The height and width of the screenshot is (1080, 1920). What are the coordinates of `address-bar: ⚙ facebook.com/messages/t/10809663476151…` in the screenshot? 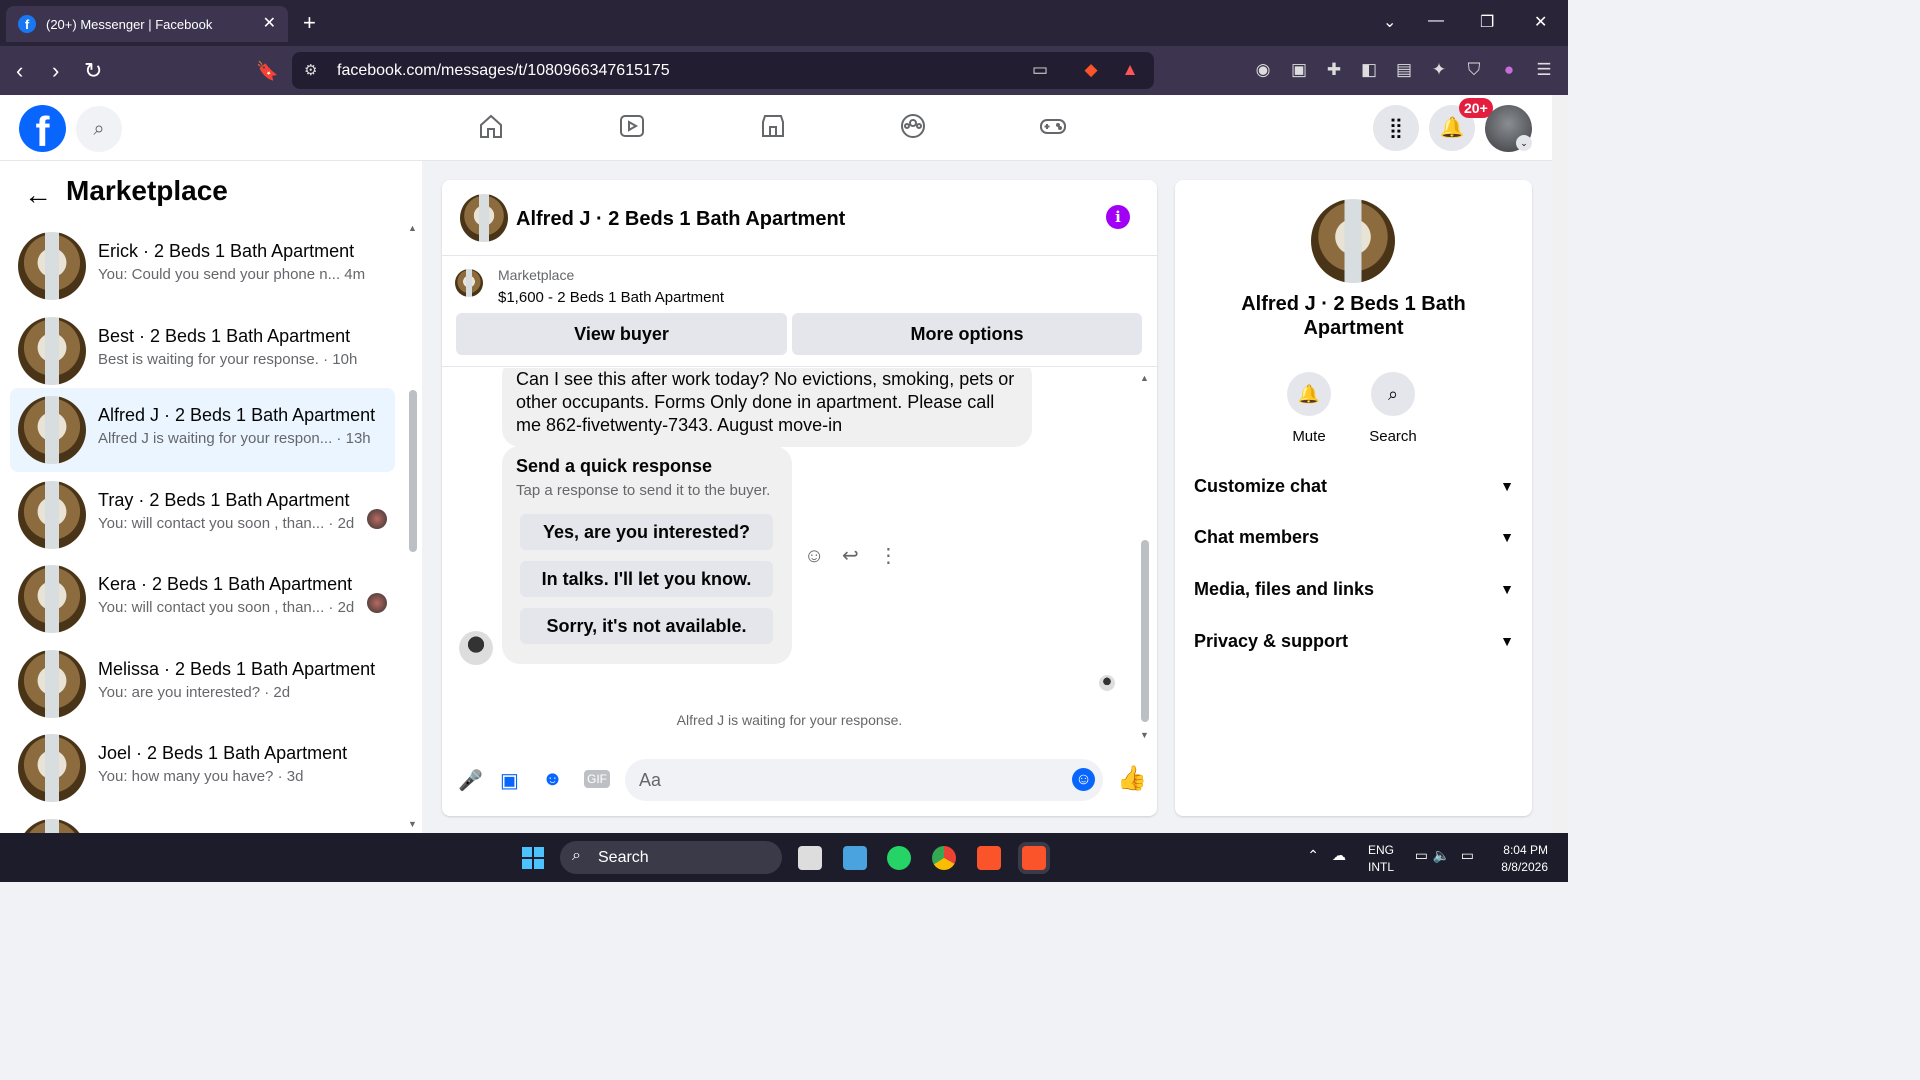 It's located at (723, 70).